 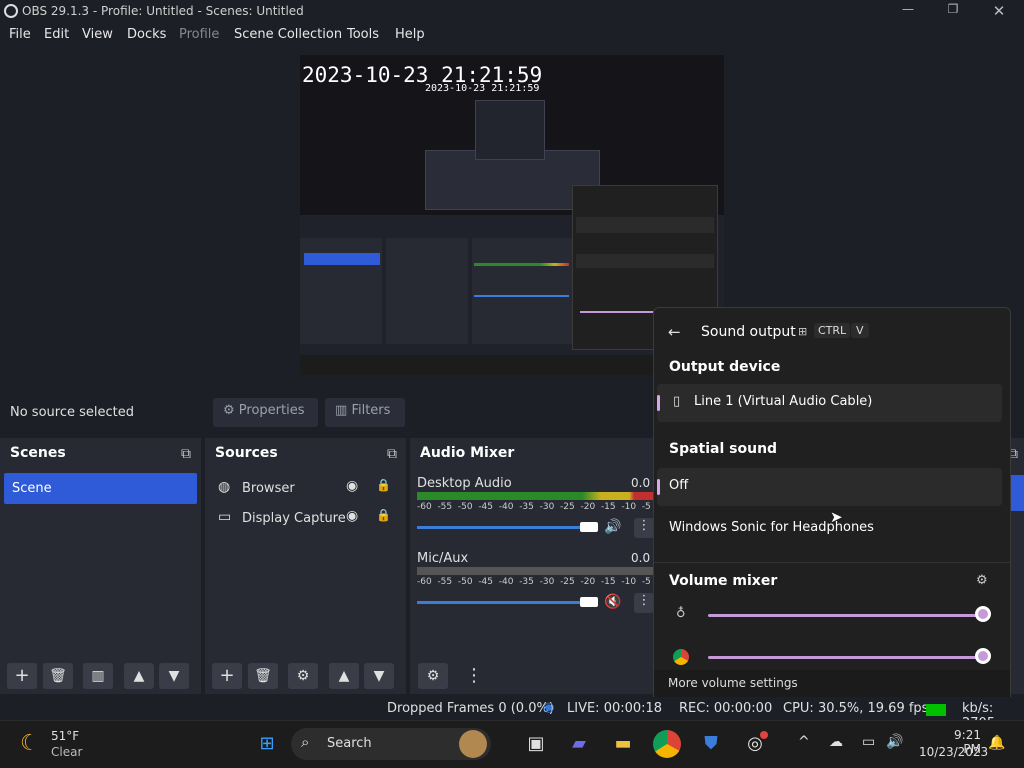 I want to click on controls-strip, so click(x=1017, y=493).